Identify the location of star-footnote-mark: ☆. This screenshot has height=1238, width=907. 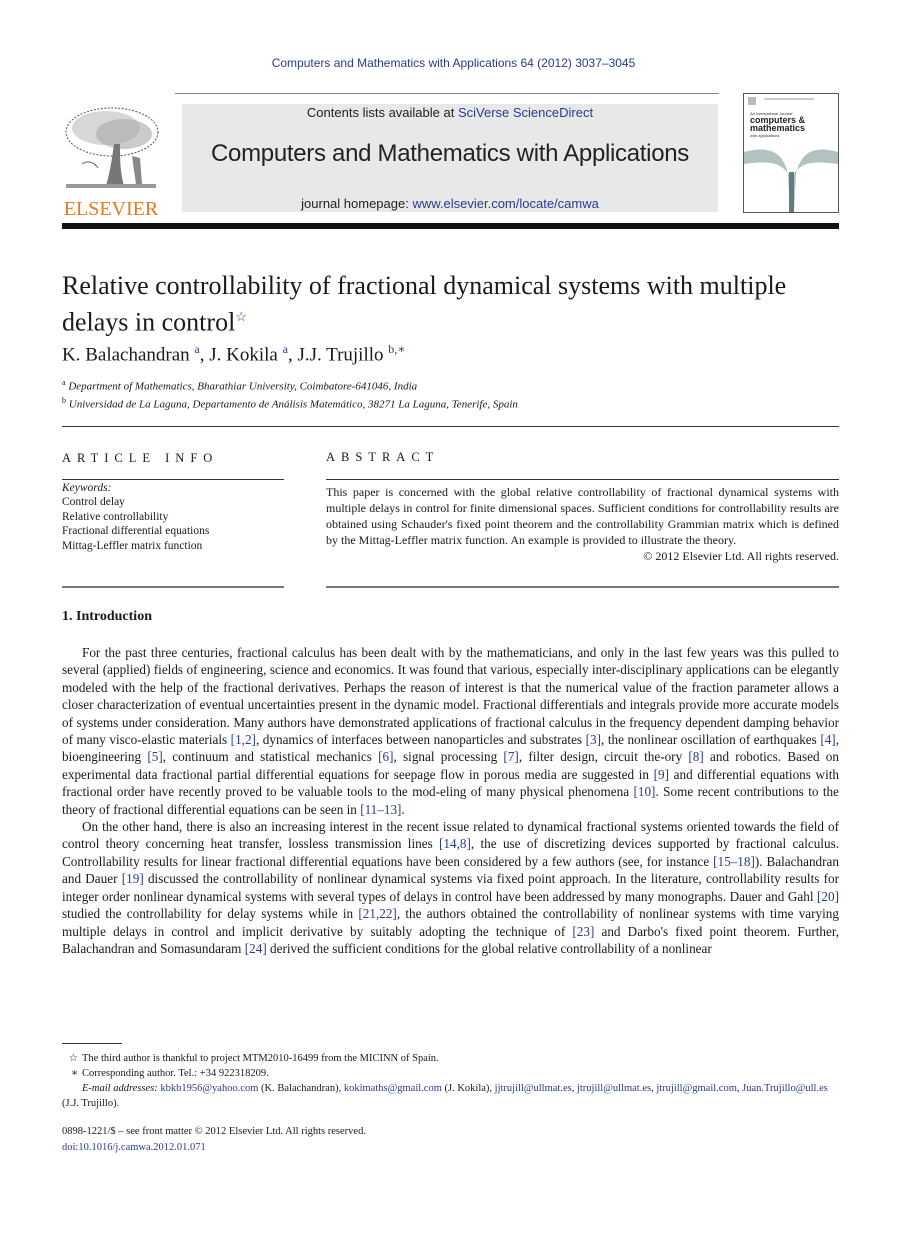
(73, 1058).